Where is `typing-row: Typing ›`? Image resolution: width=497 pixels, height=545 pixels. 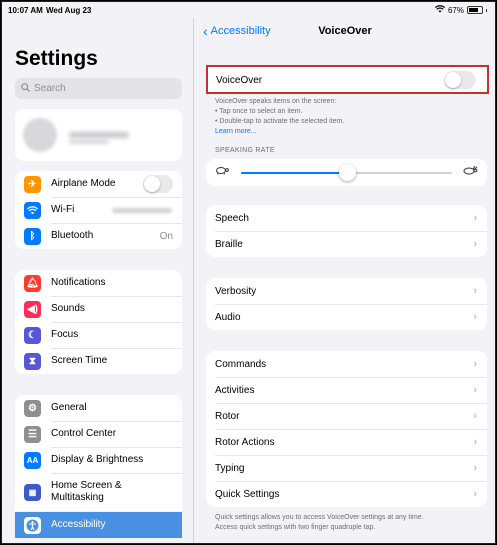
typing-row: Typing › is located at coordinates (346, 468).